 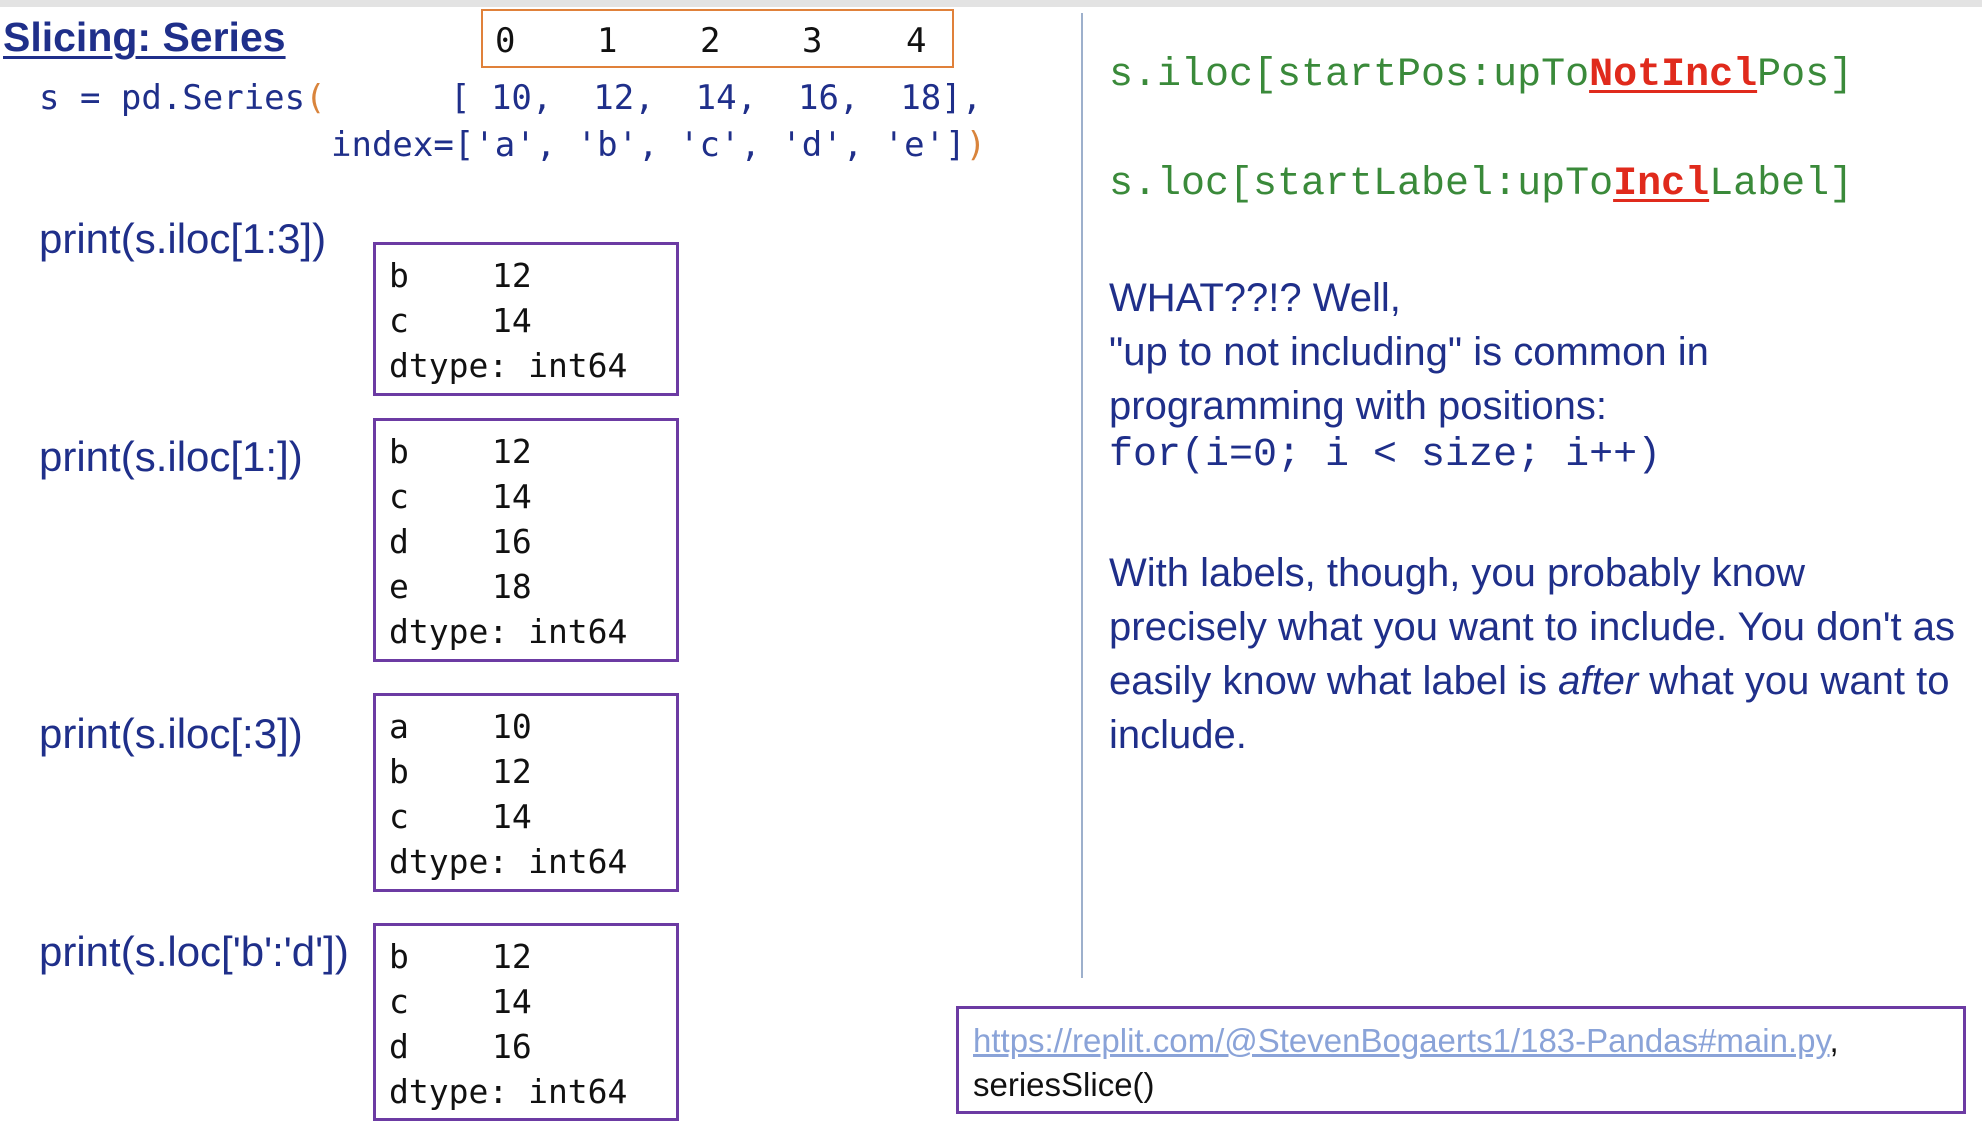 I want to click on example-call-iloc-start-3: print(s.iloc[:3]), so click(x=171, y=733).